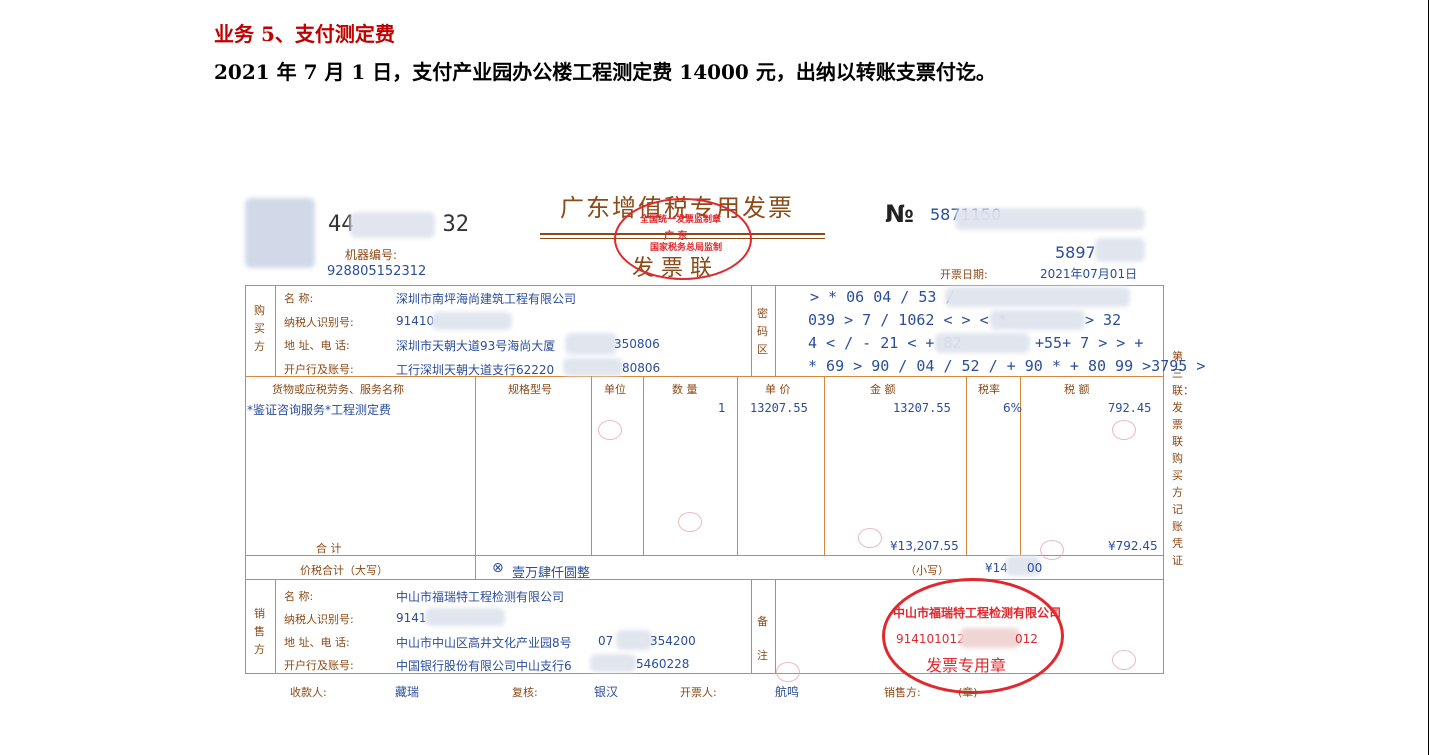 The height and width of the screenshot is (755, 1429). What do you see at coordinates (1050, 219) in the screenshot?
I see `number-redaction` at bounding box center [1050, 219].